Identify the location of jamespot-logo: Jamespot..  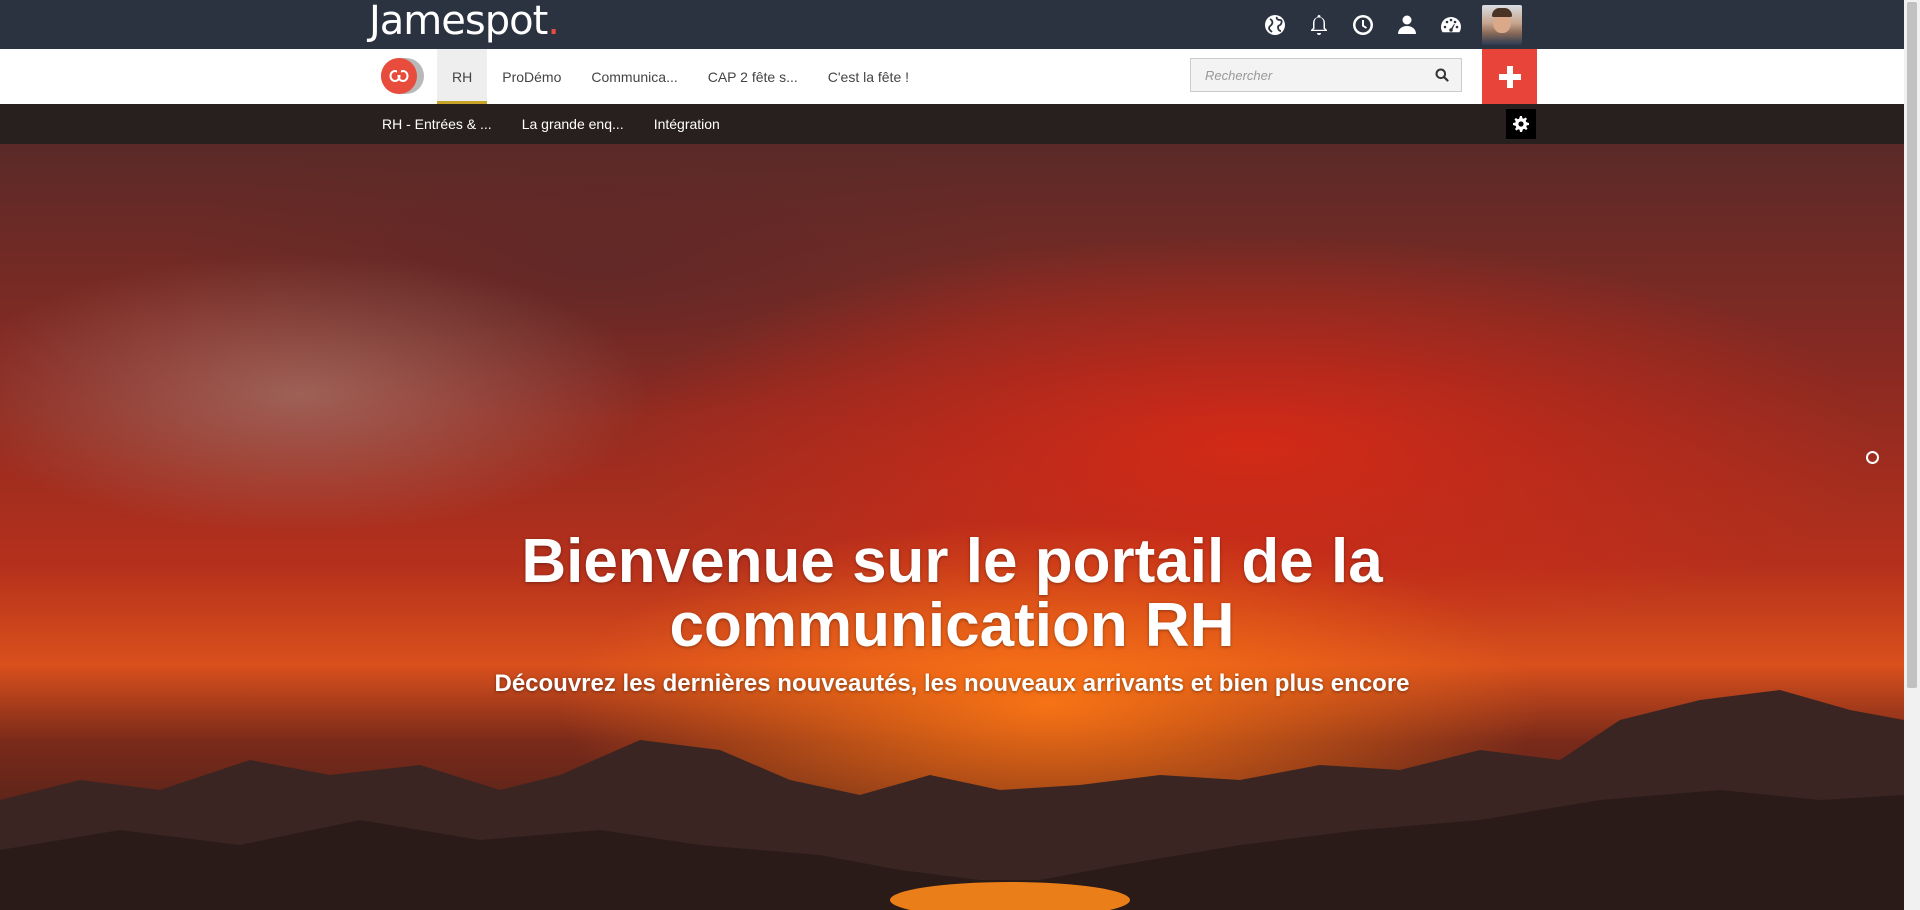
(464, 22).